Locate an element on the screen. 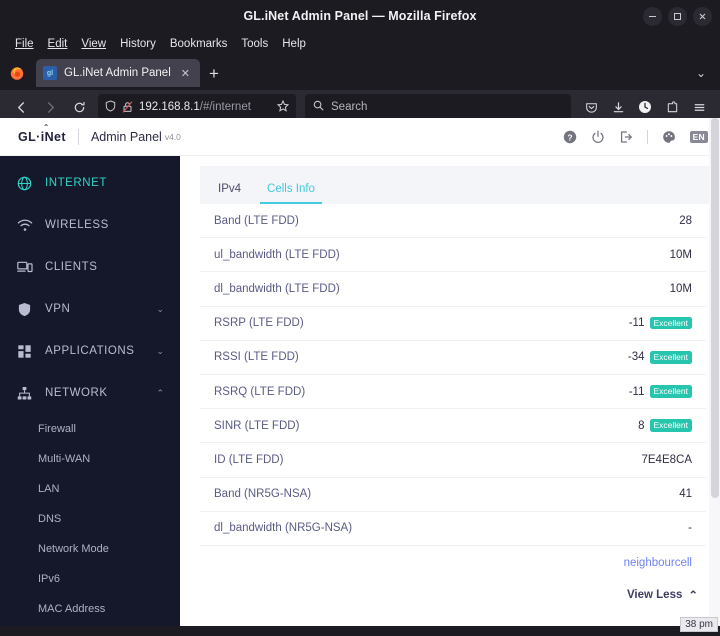 The width and height of the screenshot is (720, 636). search-placeholder: Search is located at coordinates (349, 107).